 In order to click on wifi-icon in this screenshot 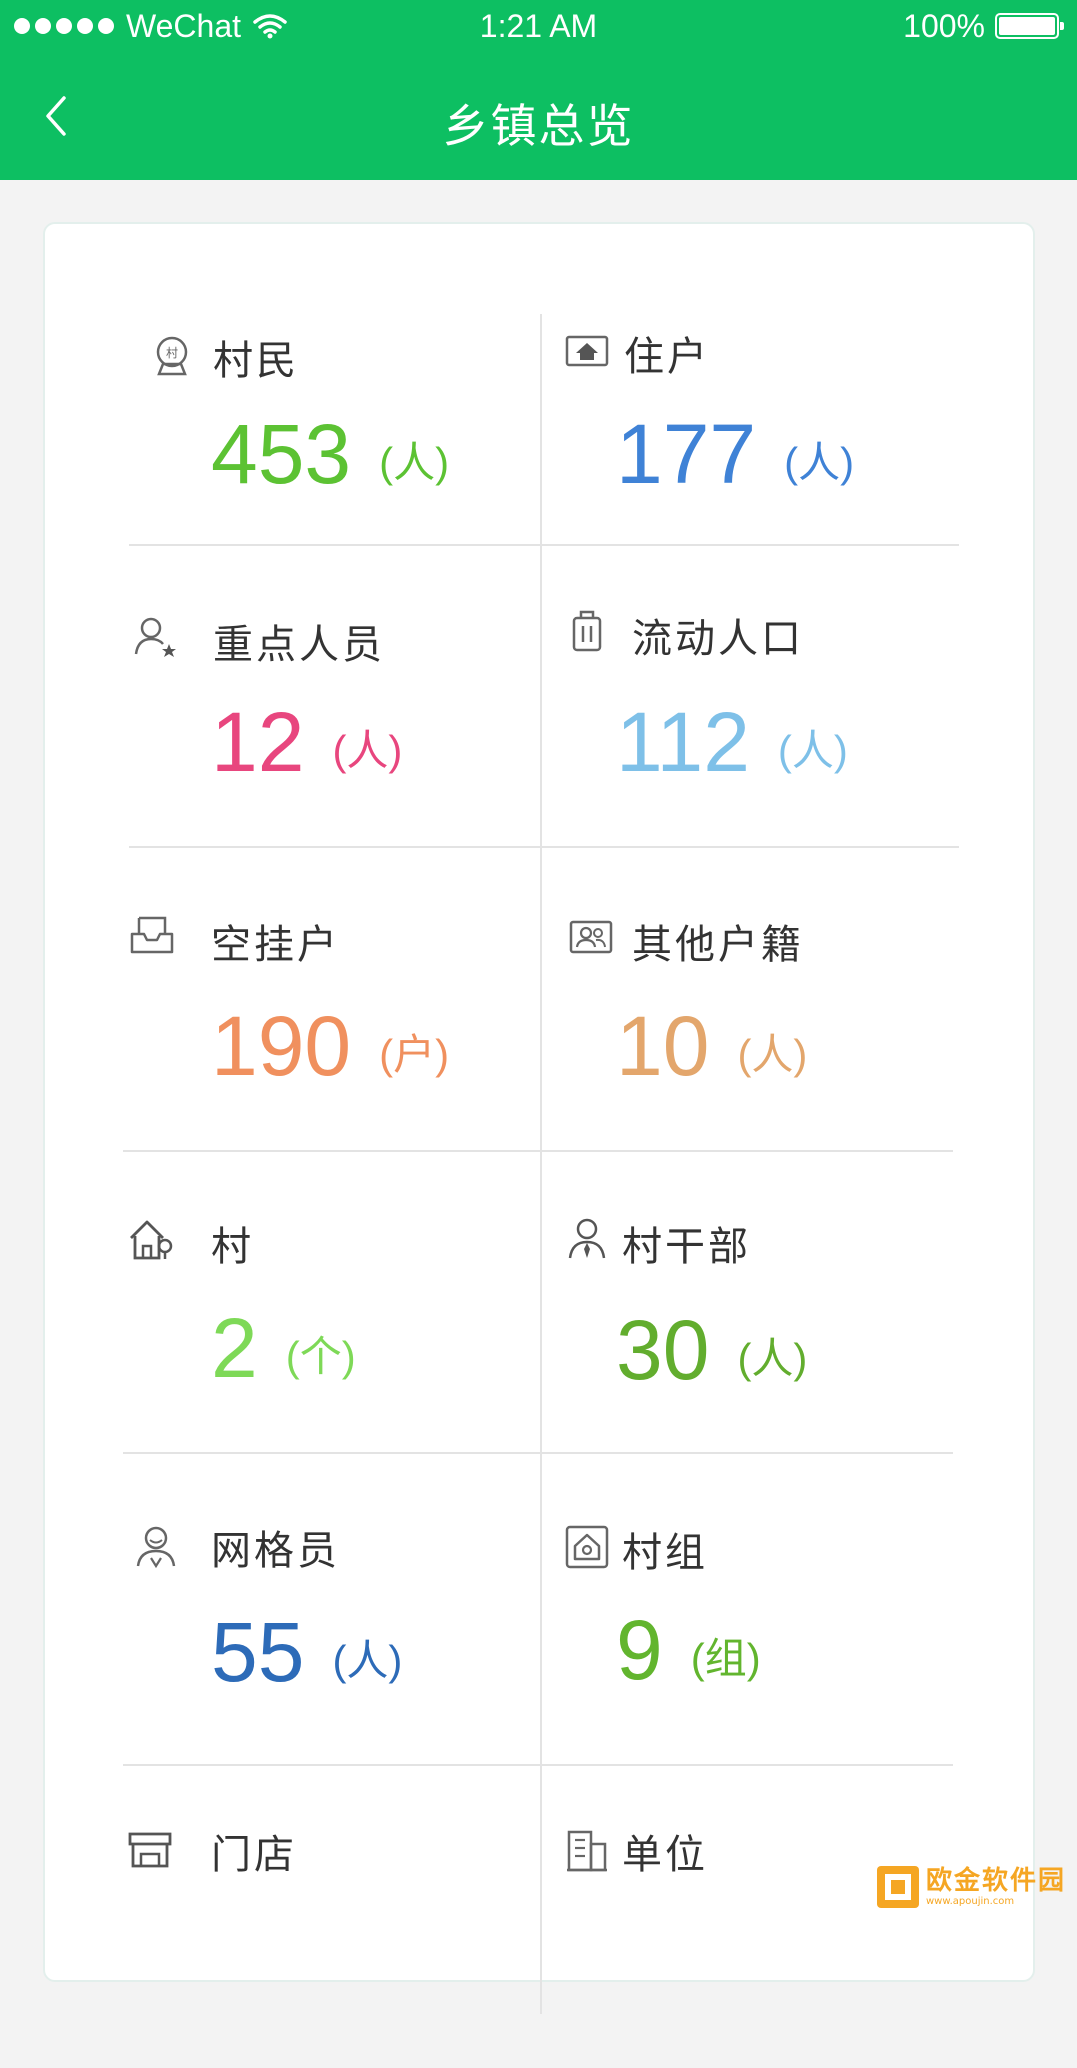, I will do `click(270, 26)`.